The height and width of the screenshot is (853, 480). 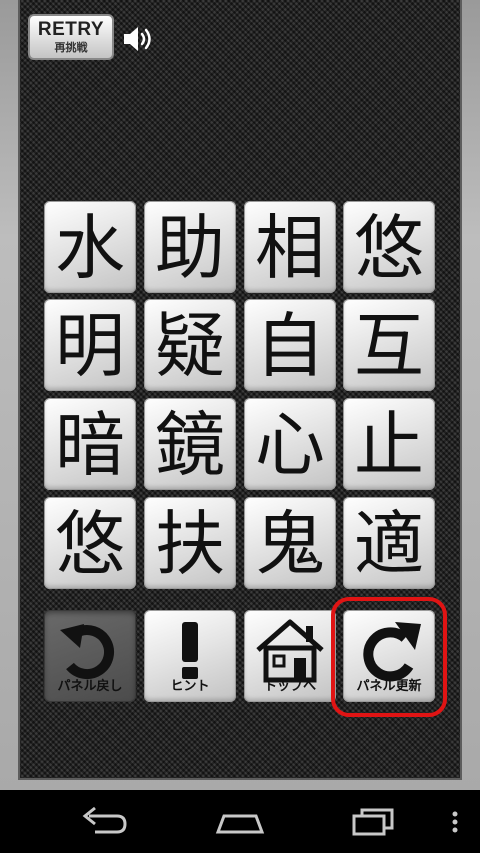 I want to click on tile-char: 水, so click(x=90, y=248).